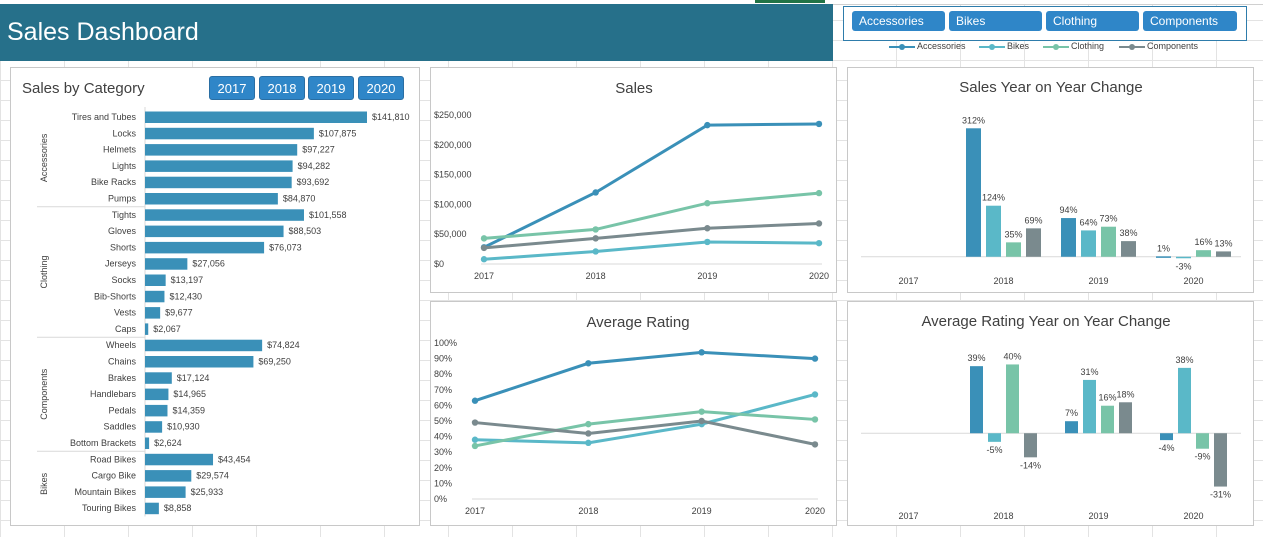 This screenshot has height=537, width=1263. I want to click on category-label: Gloves, so click(122, 231).